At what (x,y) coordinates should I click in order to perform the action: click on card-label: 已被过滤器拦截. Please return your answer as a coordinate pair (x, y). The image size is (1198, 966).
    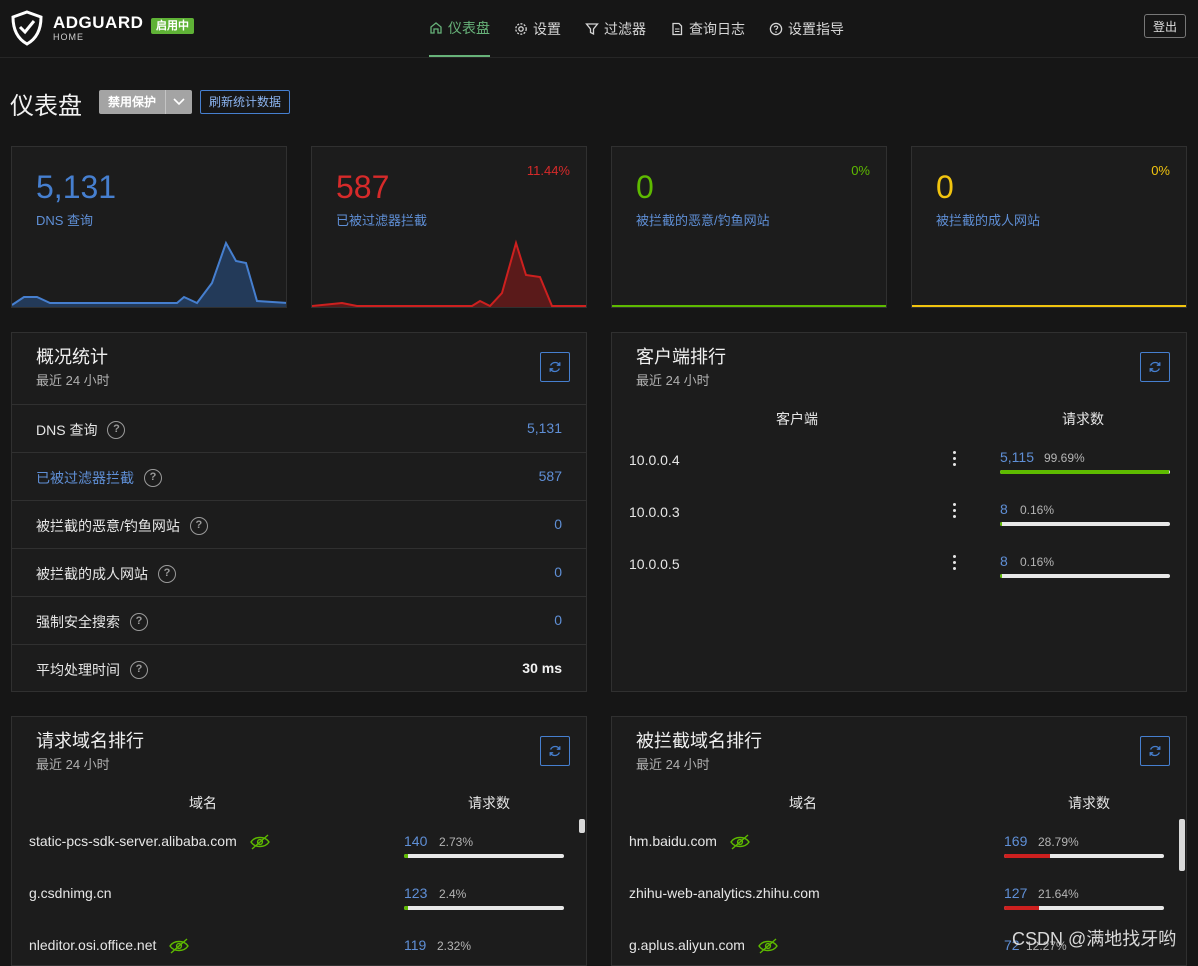
    Looking at the image, I should click on (382, 220).